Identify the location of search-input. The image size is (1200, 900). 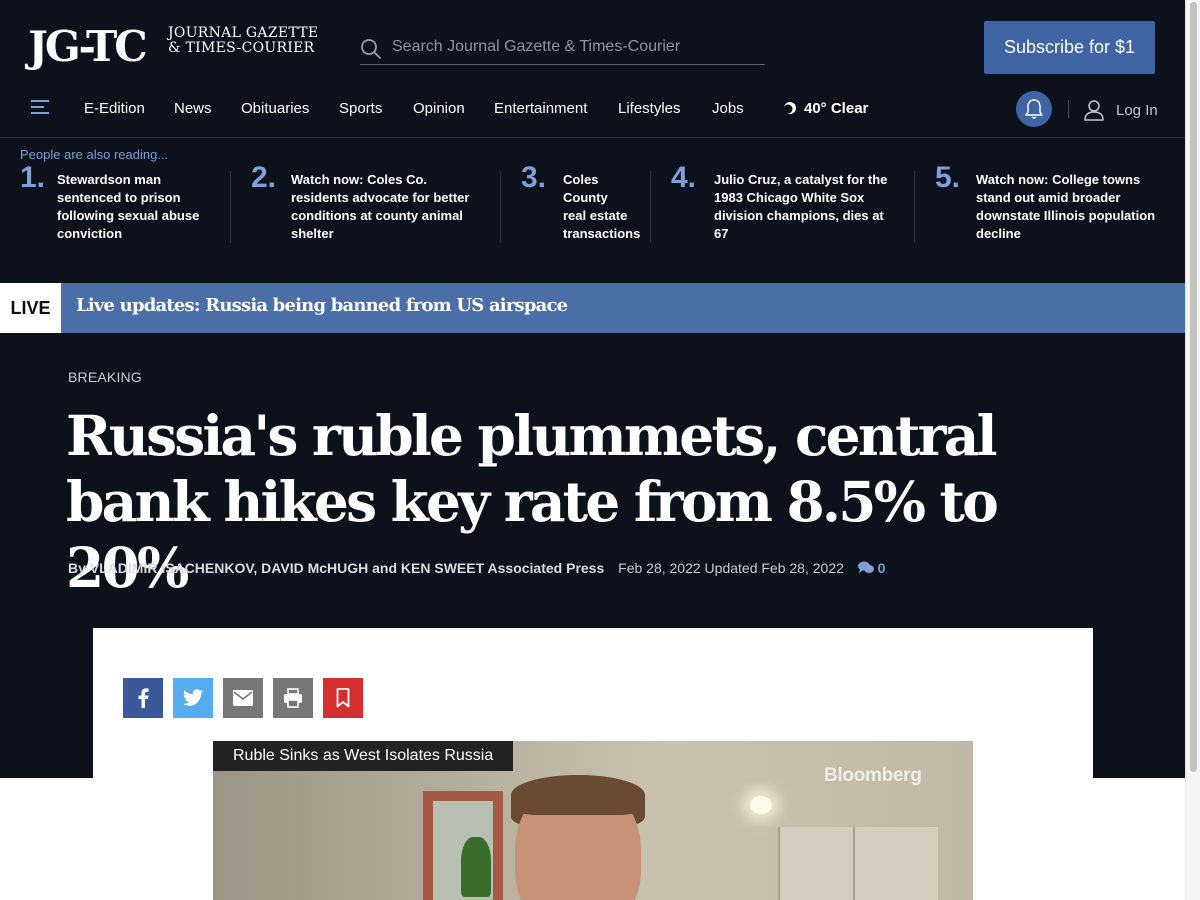
(577, 47).